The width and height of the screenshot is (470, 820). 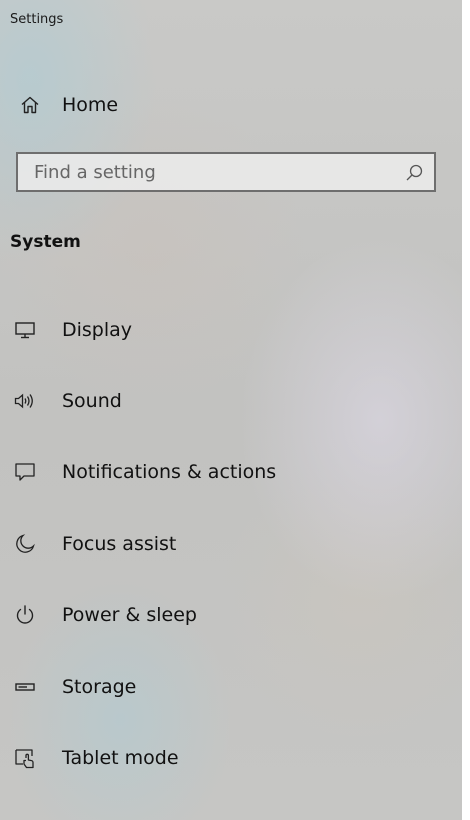 What do you see at coordinates (37, 19) in the screenshot?
I see `window-title: Settings` at bounding box center [37, 19].